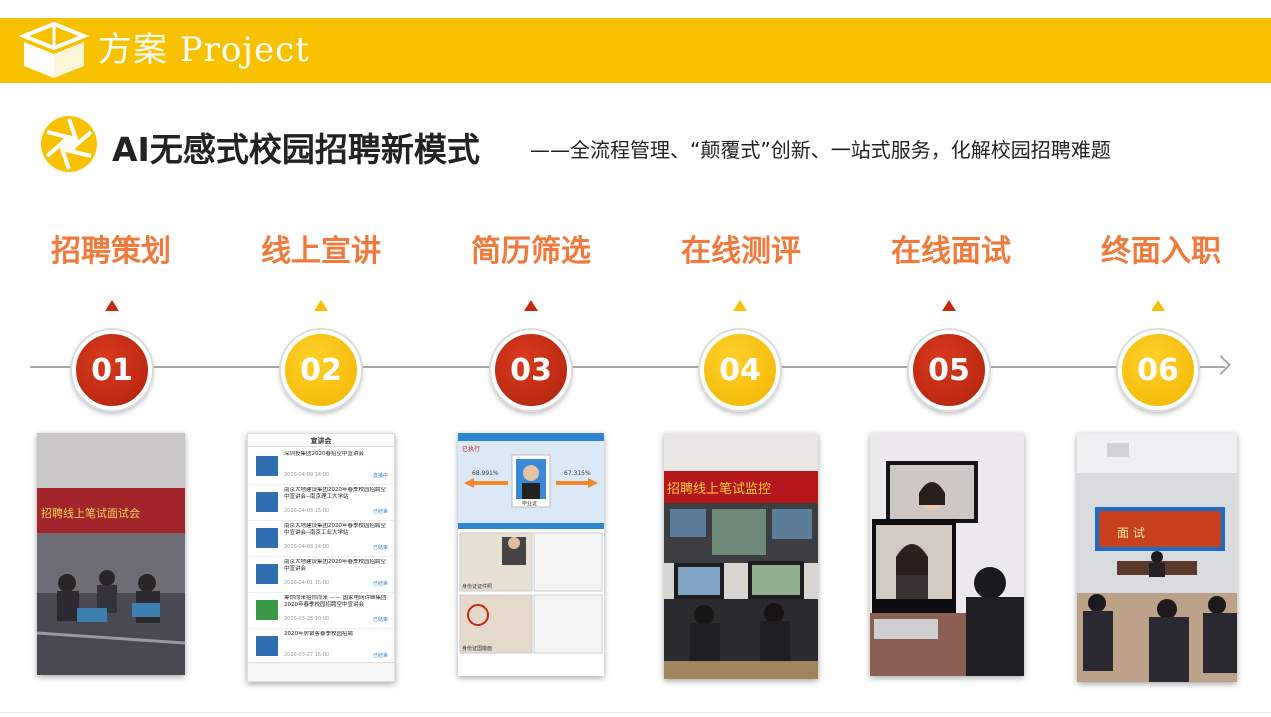 Image resolution: width=1271 pixels, height=717 pixels. Describe the element at coordinates (531, 554) in the screenshot. I see `photo-resume-screening: 已执行 68.991% 67.315% 毕业证 身份证证件照 身份证国徽面` at that location.